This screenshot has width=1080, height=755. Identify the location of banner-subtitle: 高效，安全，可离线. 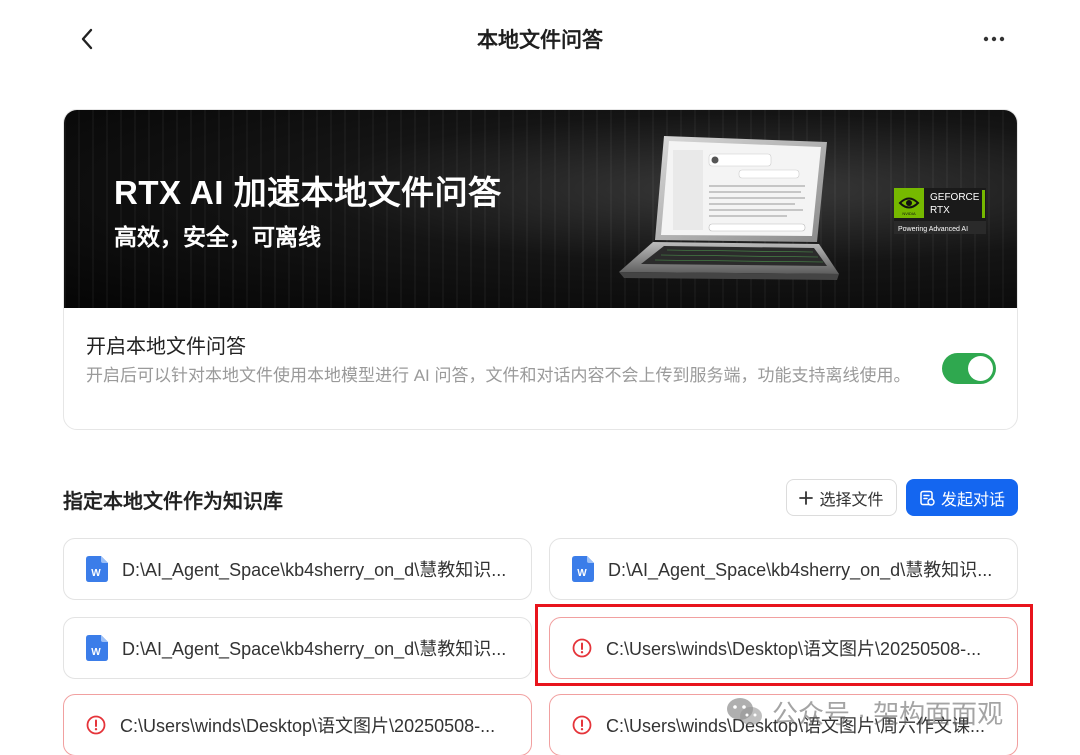
(217, 237).